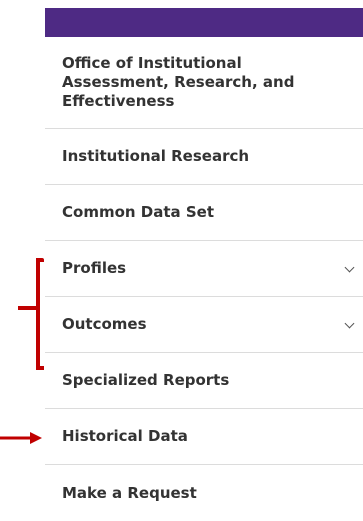  Describe the element at coordinates (31, 314) in the screenshot. I see `annotation-bracket` at that location.